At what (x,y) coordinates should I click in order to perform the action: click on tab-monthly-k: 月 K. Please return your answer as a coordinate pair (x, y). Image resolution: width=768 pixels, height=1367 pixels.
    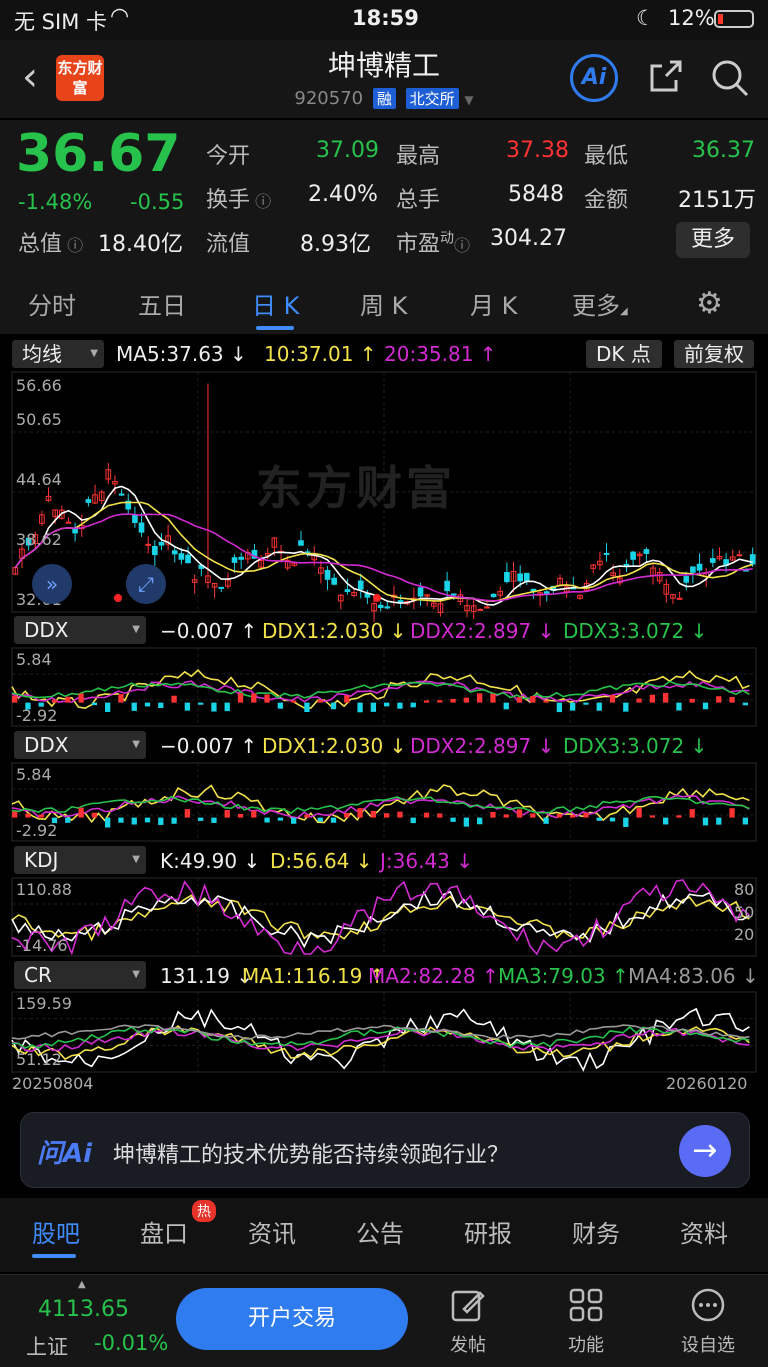
    Looking at the image, I should click on (493, 303).